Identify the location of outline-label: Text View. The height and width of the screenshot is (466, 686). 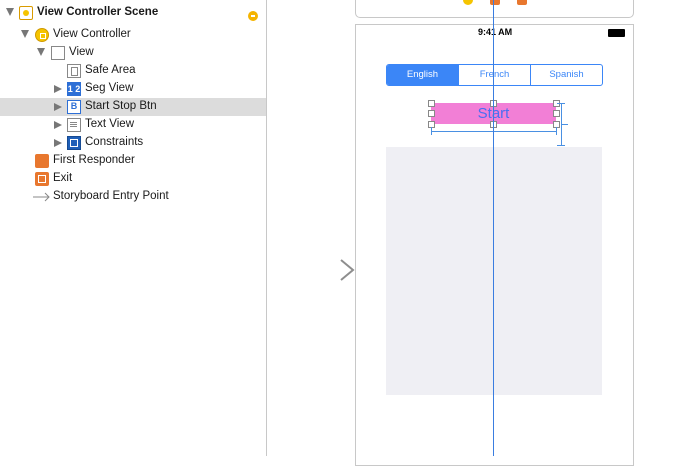
(110, 124).